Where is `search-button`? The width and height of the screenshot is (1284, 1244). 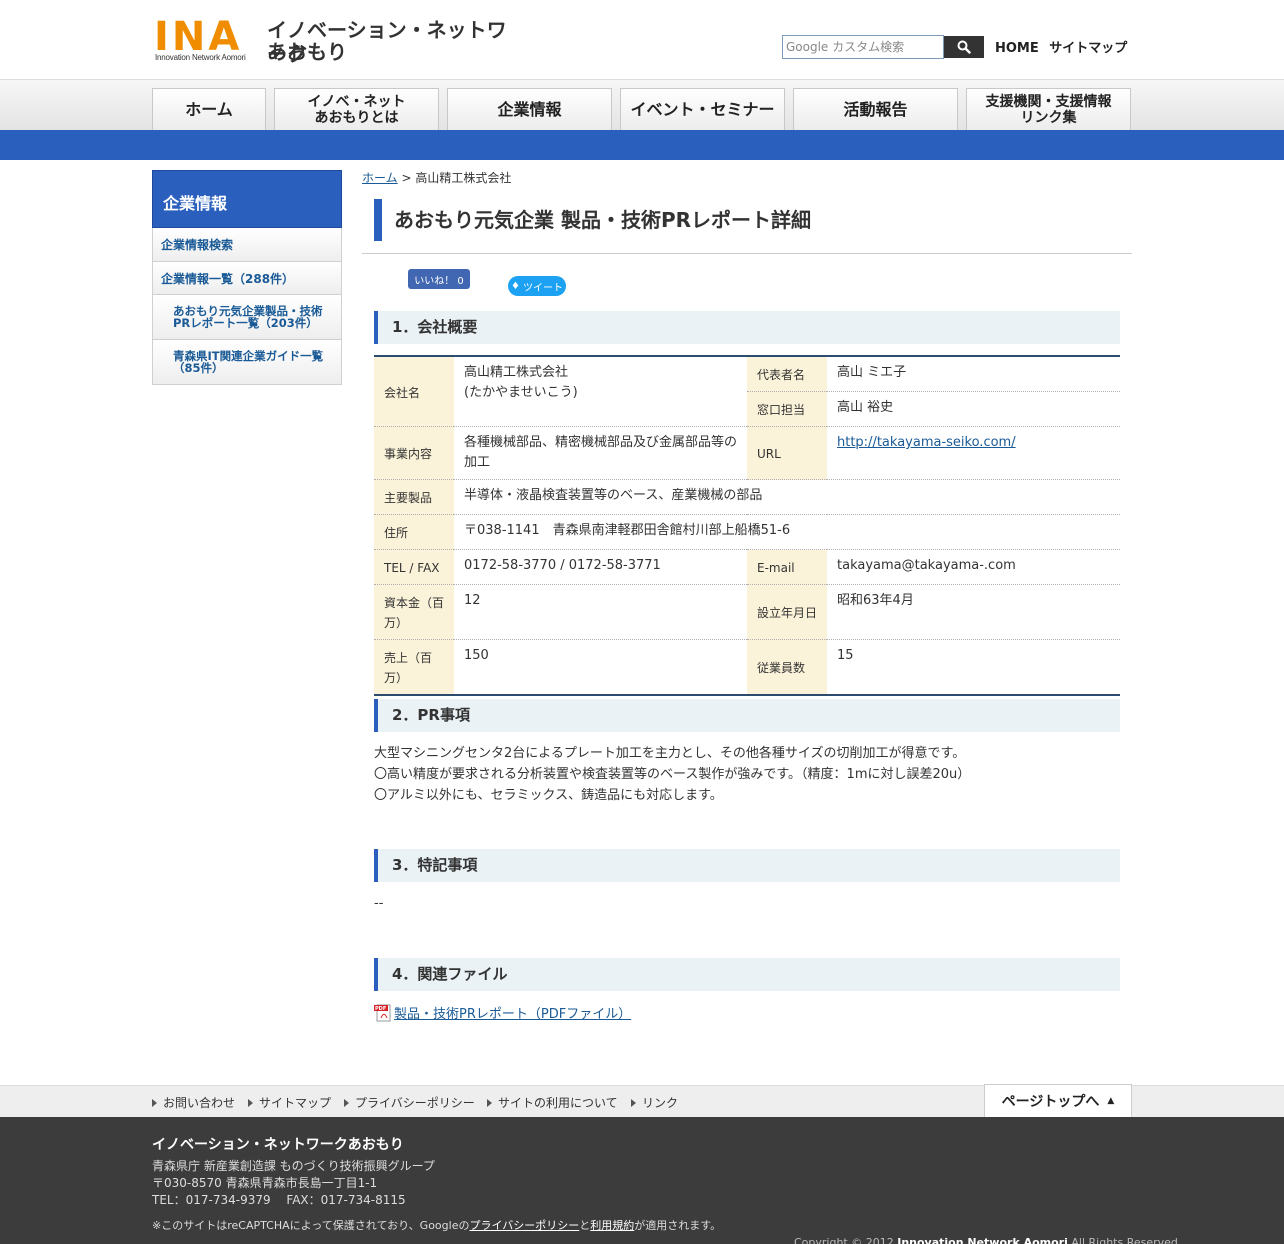
search-button is located at coordinates (964, 47).